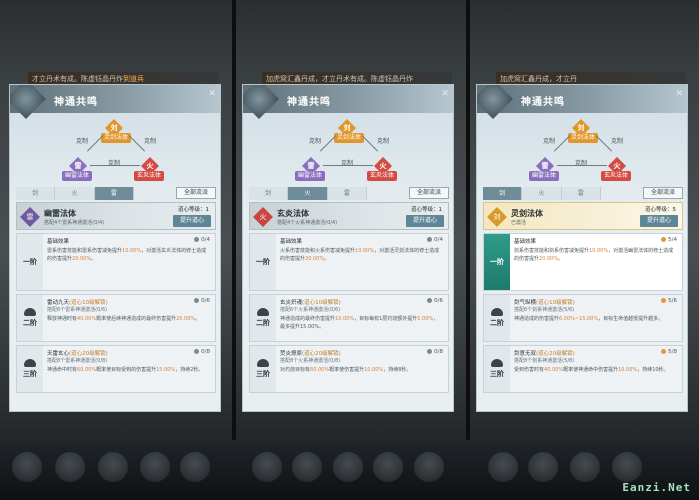 This screenshot has height=500, width=699. Describe the element at coordinates (74, 223) in the screenshot. I see `body-requirement: 搭配4个雷系神通激活(0/4)` at that location.